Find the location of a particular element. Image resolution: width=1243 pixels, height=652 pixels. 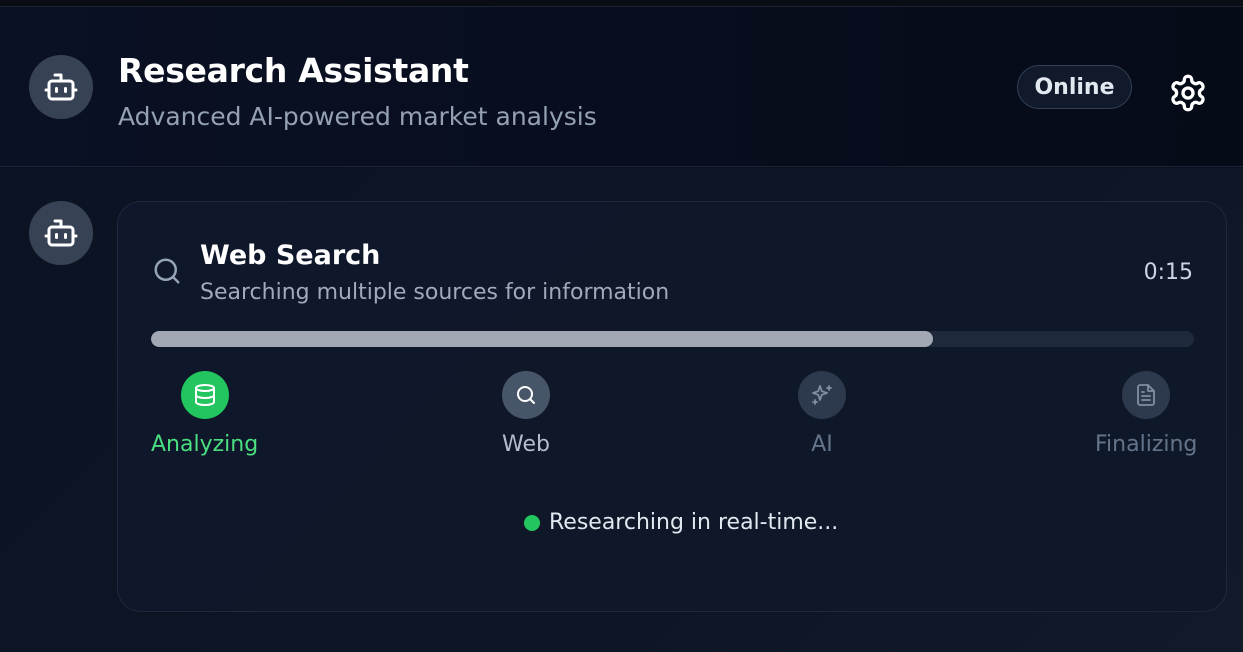

settings-button is located at coordinates (1188, 93).